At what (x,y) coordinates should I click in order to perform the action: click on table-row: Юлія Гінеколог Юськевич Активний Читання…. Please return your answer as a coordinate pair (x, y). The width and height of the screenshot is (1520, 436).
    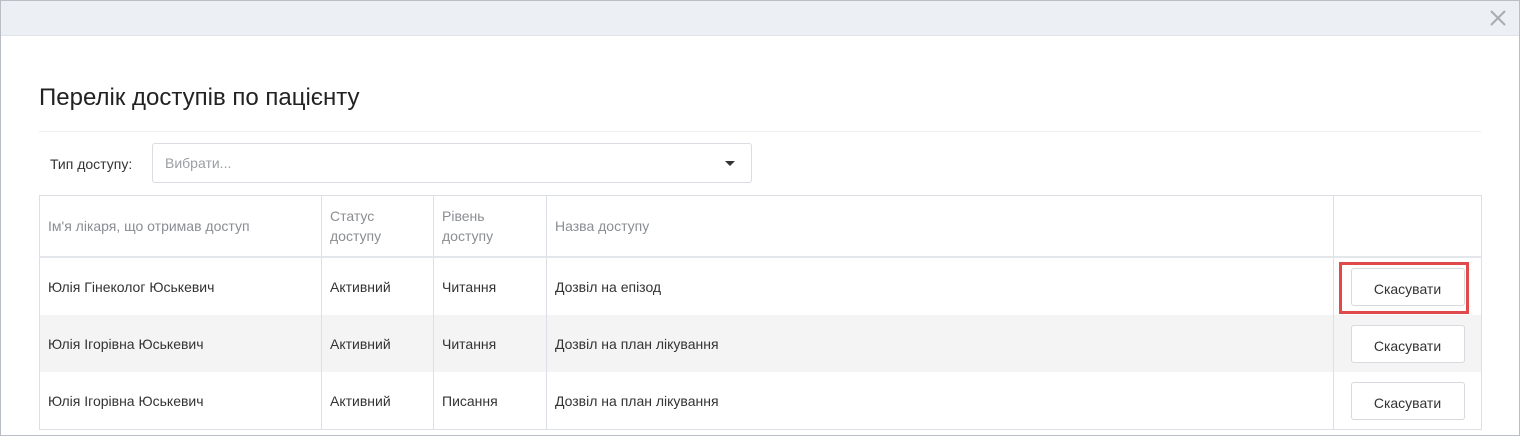
    Looking at the image, I should click on (760, 286).